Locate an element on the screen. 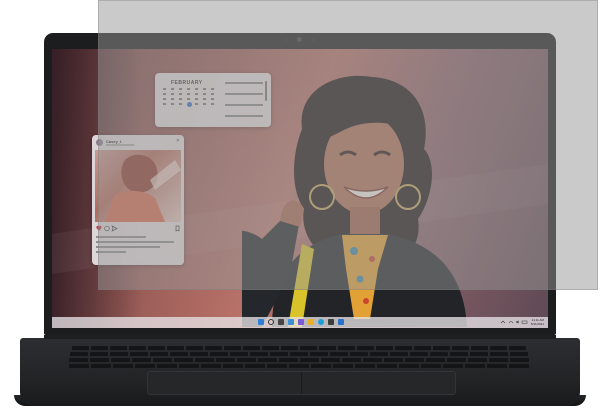 The height and width of the screenshot is (415, 600). touchpad is located at coordinates (301, 383).